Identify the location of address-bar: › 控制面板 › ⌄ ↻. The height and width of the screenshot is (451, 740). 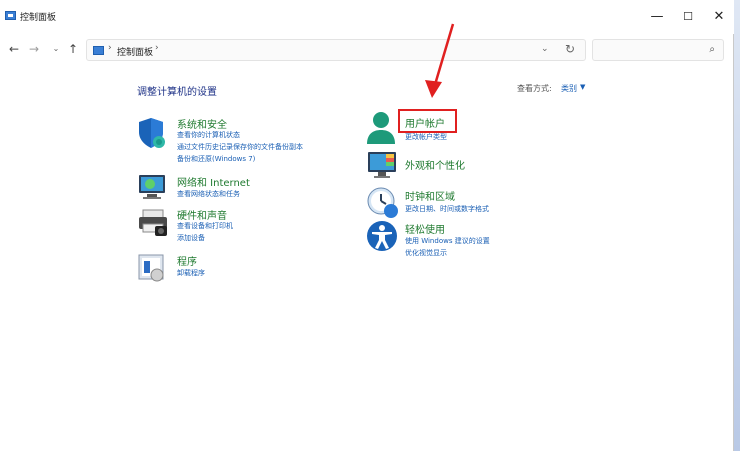
(336, 50).